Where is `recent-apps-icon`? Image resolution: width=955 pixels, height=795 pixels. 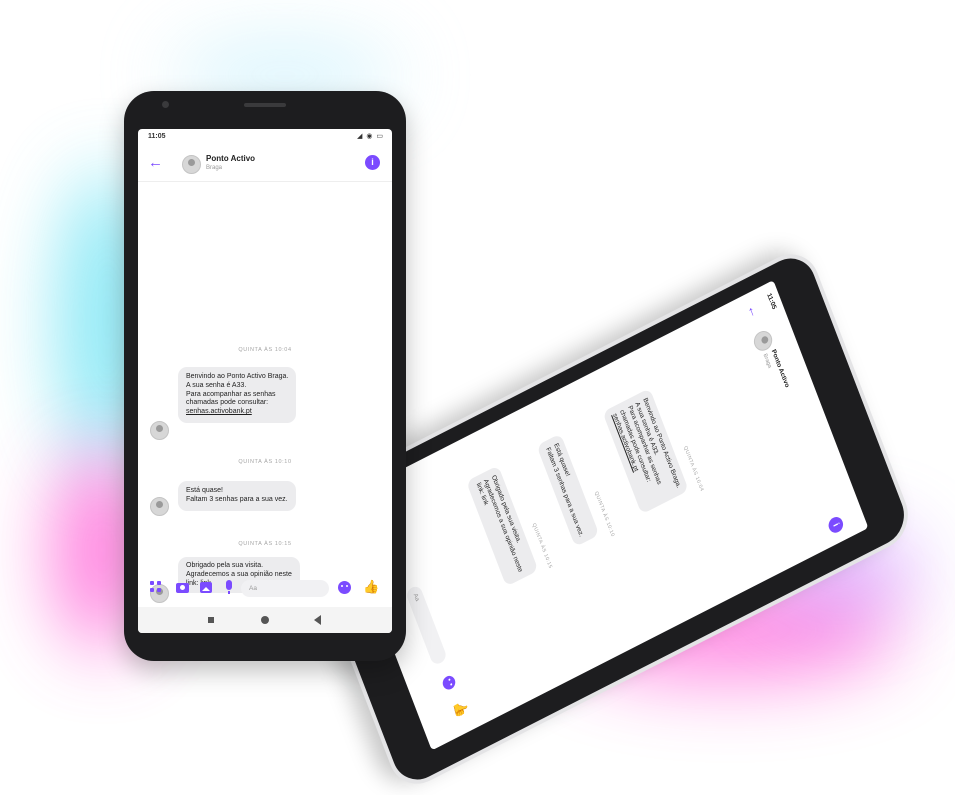 recent-apps-icon is located at coordinates (211, 620).